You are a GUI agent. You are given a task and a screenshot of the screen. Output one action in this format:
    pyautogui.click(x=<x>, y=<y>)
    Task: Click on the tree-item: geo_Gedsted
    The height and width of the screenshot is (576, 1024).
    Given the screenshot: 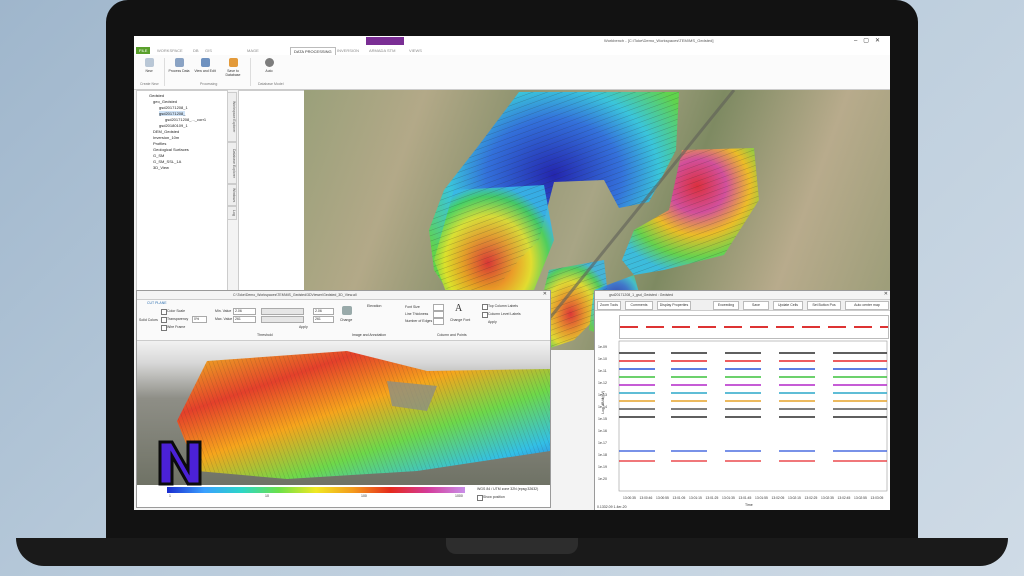 What is the action you would take?
    pyautogui.click(x=165, y=101)
    